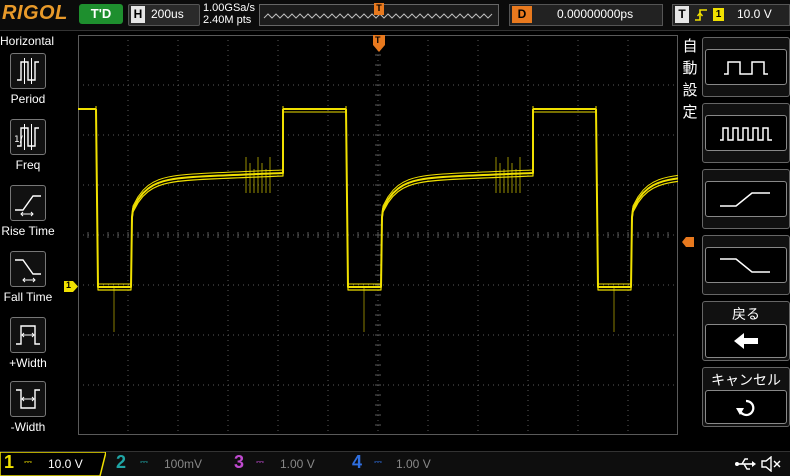  What do you see at coordinates (28, 335) in the screenshot?
I see `positive-width-icon` at bounding box center [28, 335].